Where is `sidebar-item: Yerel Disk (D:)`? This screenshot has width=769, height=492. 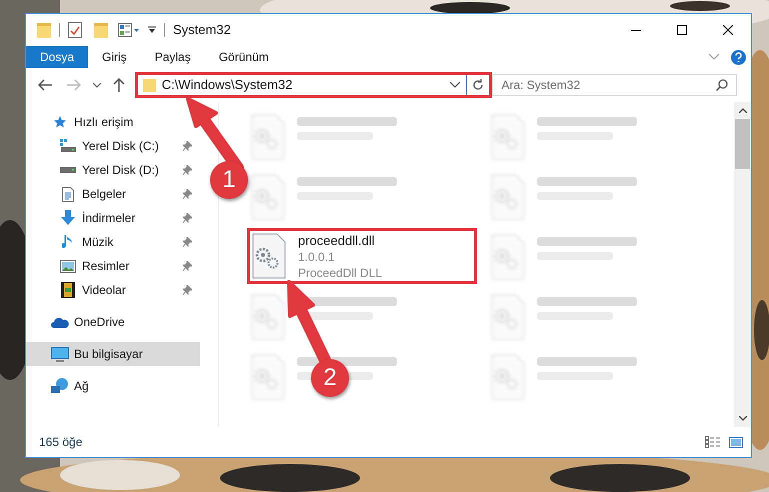
sidebar-item: Yerel Disk (D:) is located at coordinates (113, 170).